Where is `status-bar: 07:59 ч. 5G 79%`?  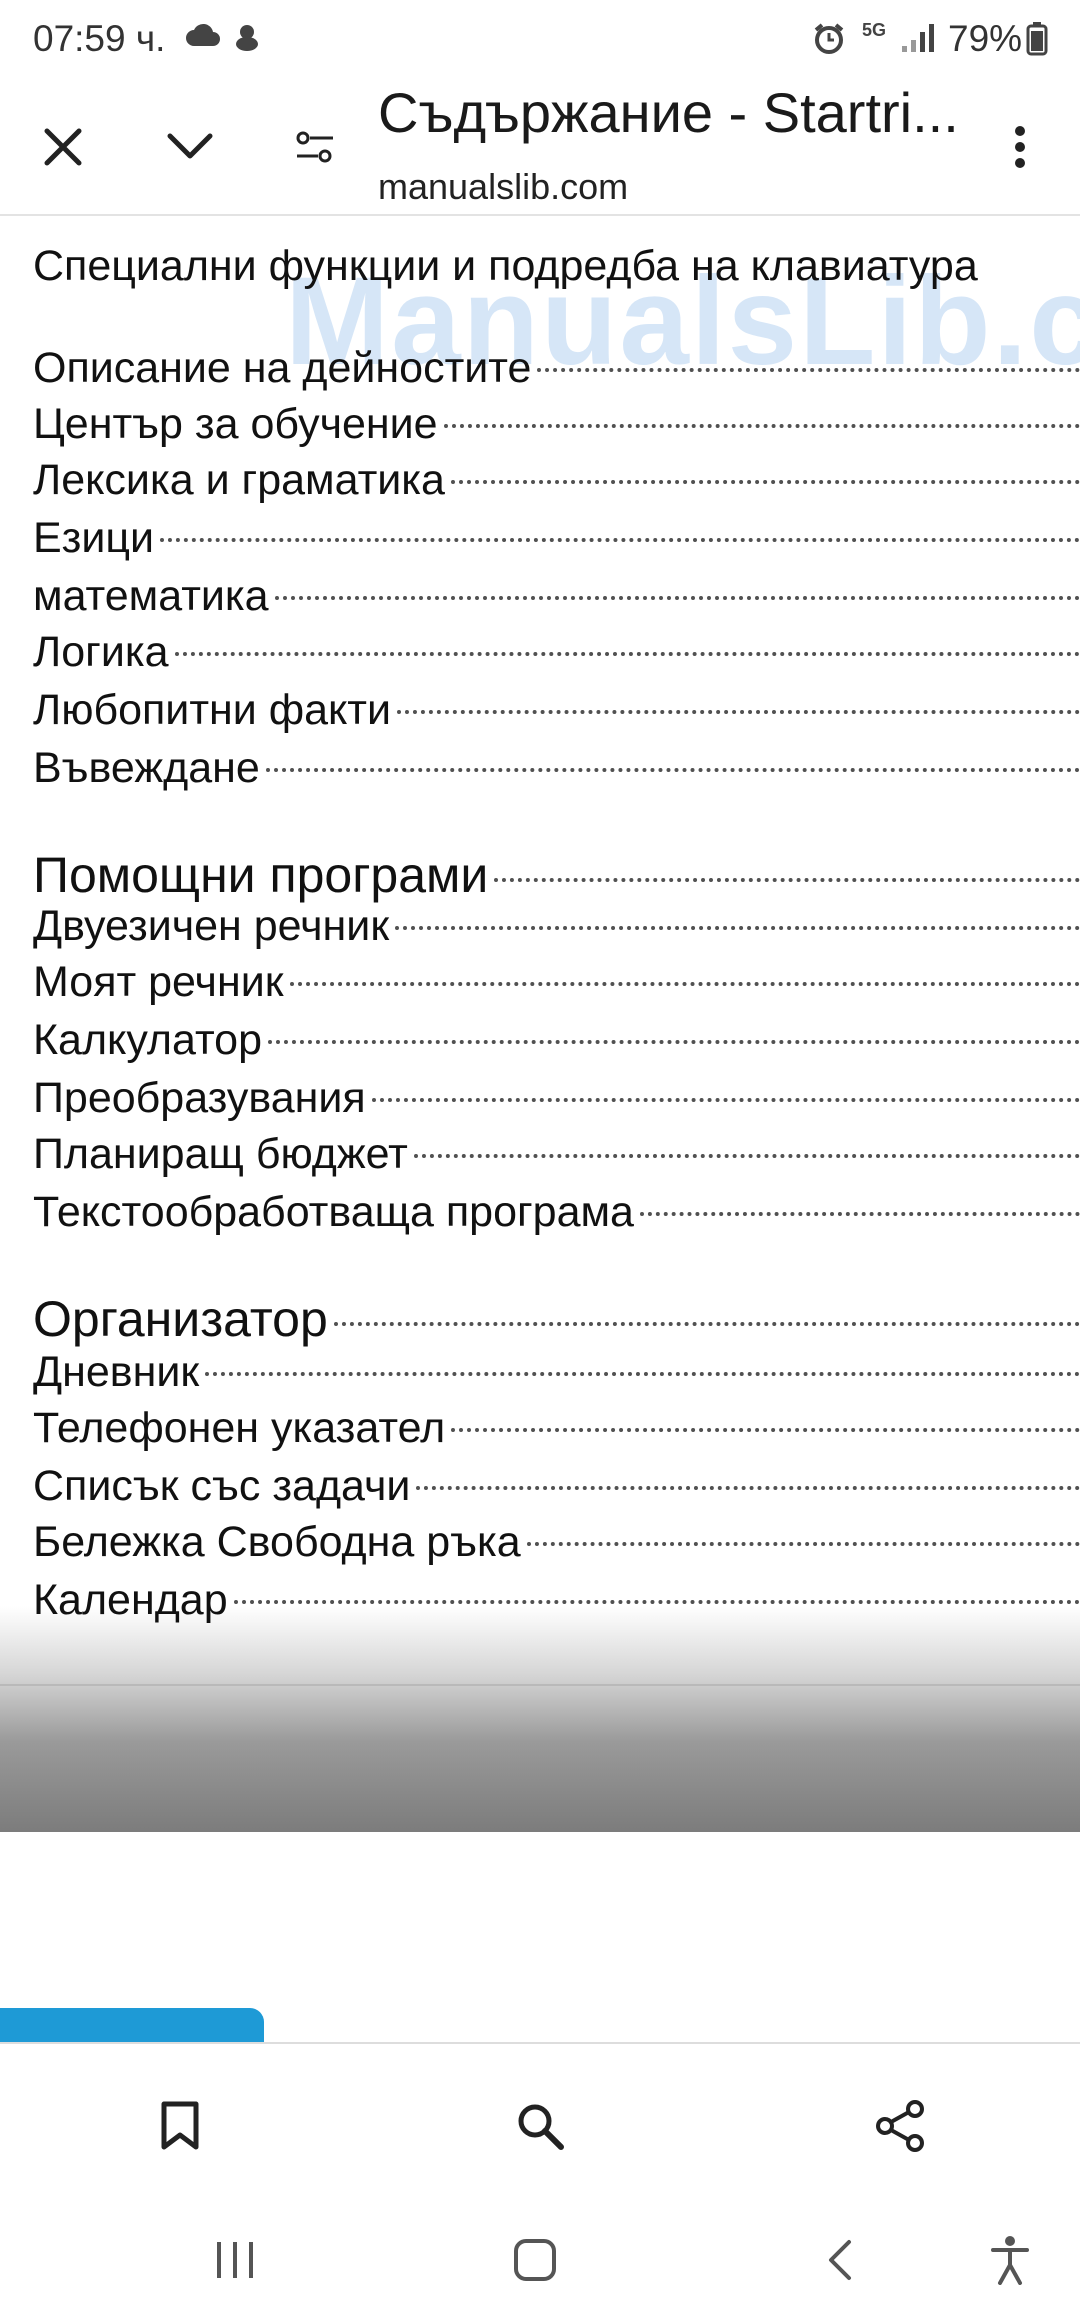
status-bar: 07:59 ч. 5G 79% is located at coordinates (540, 40).